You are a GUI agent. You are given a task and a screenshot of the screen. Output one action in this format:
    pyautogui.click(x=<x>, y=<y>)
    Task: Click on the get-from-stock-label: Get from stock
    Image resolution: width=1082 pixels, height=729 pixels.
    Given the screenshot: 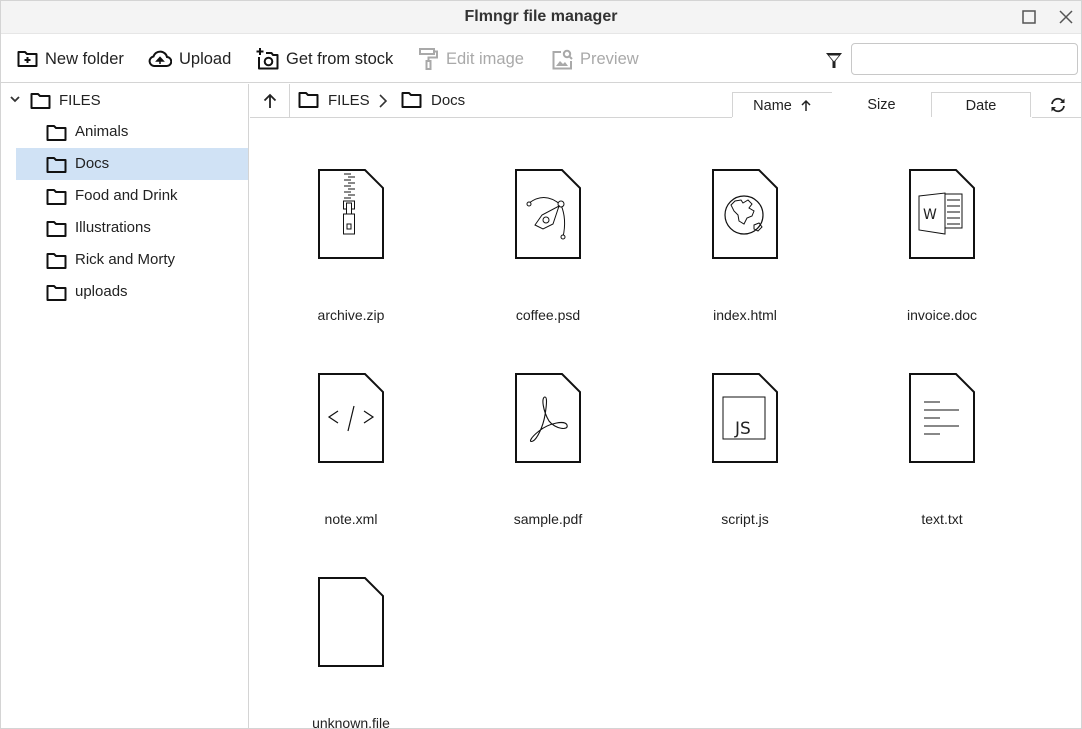 What is the action you would take?
    pyautogui.click(x=340, y=58)
    